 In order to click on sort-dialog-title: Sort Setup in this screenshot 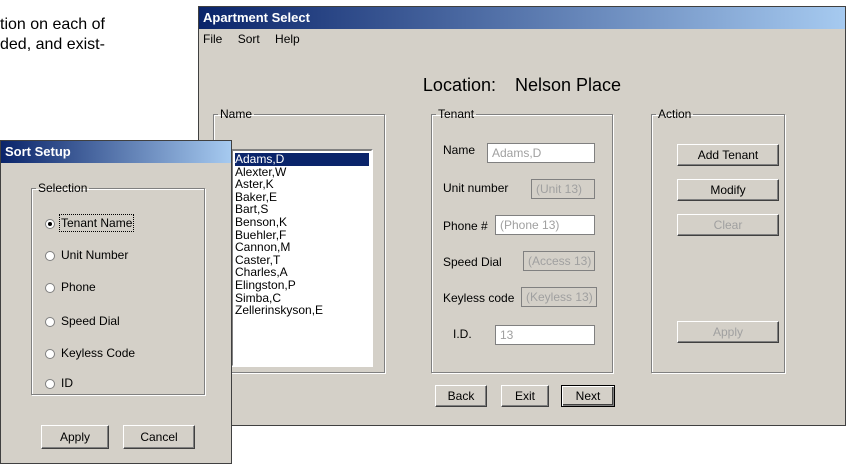, I will do `click(38, 151)`.